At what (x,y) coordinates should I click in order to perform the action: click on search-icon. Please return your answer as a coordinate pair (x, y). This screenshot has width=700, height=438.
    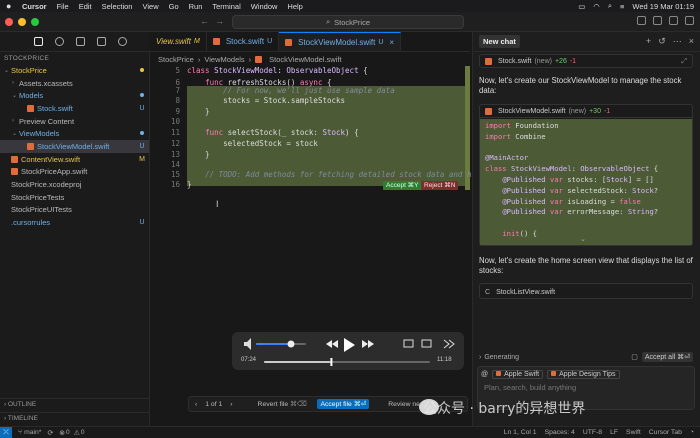
    Looking at the image, I should click on (59, 41).